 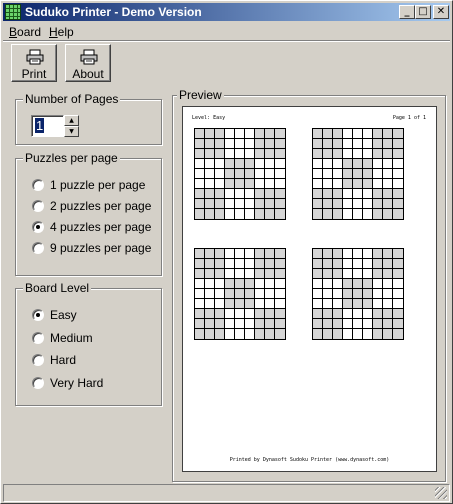 I want to click on window-title: Suduko Printer - Demo Version, so click(x=113, y=12).